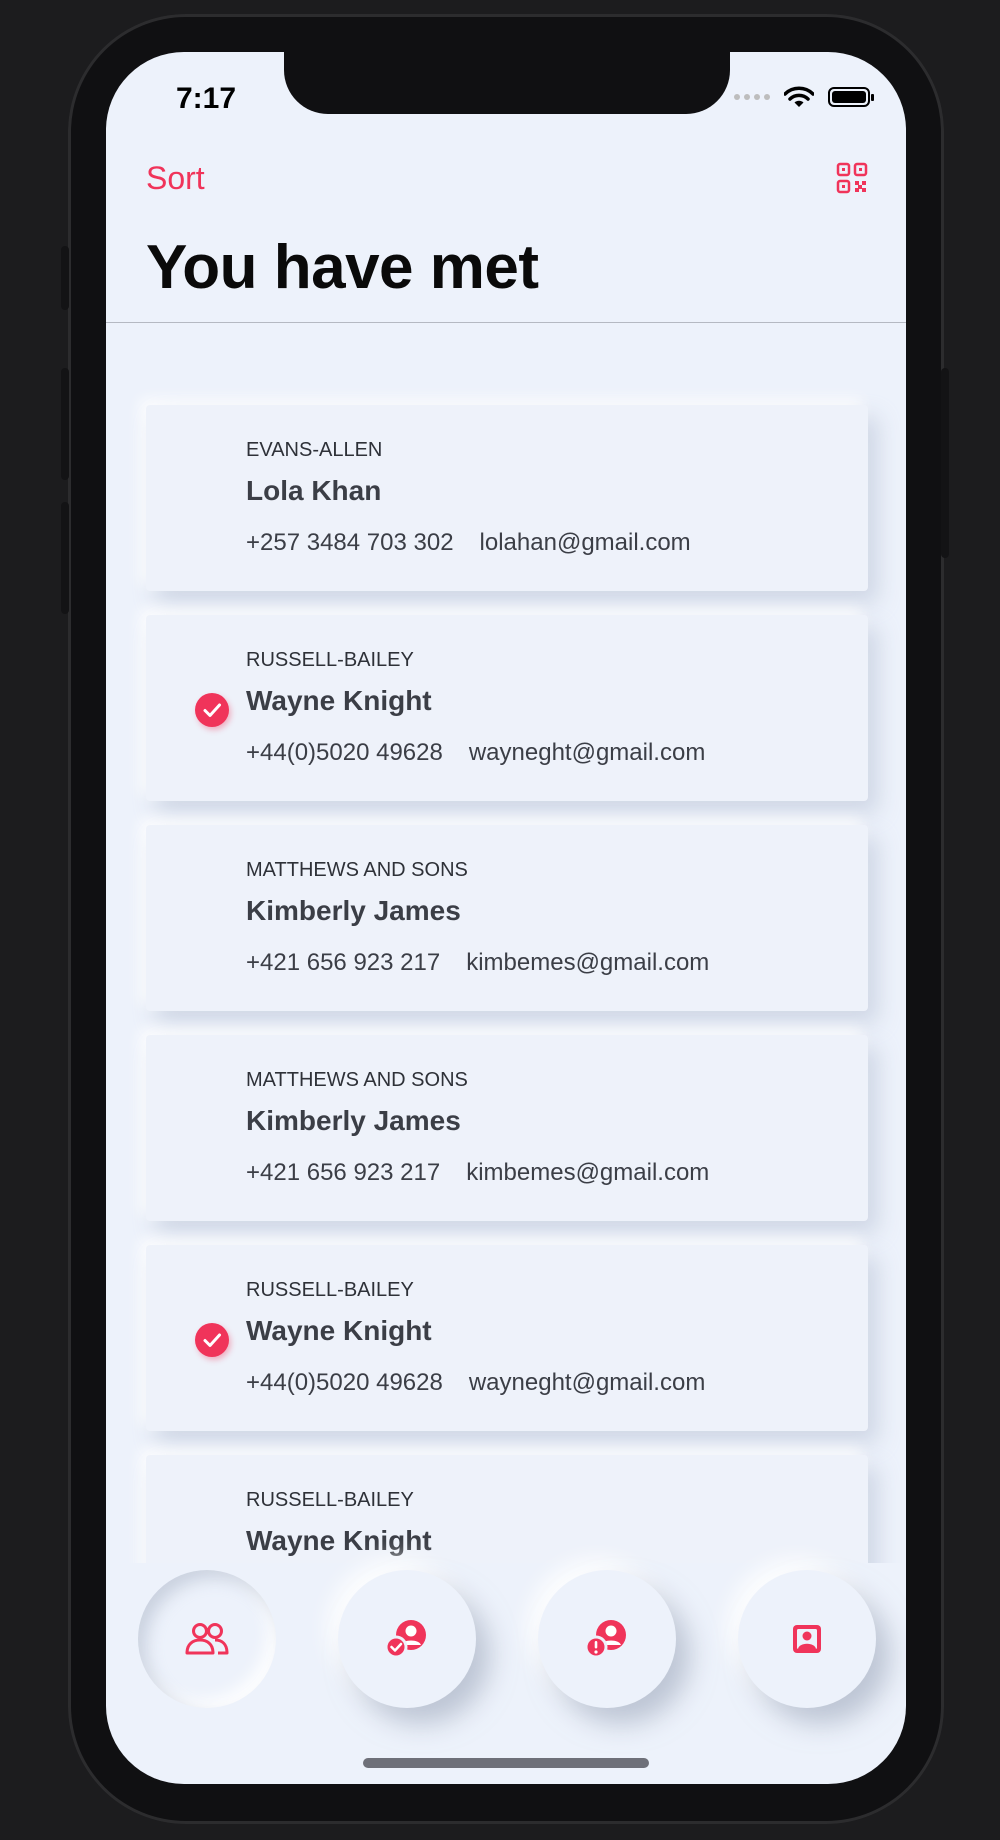 Image resolution: width=1000 pixels, height=1840 pixels. I want to click on tab-my-card, so click(807, 1639).